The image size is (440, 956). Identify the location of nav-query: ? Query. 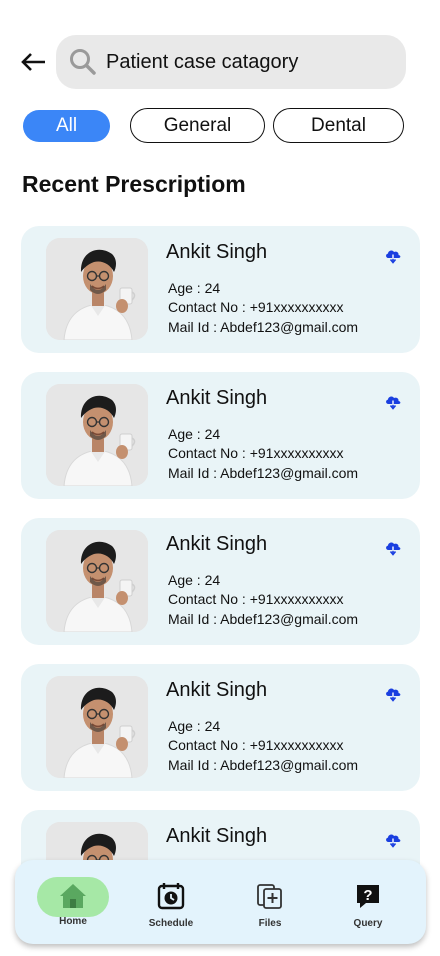
(368, 902).